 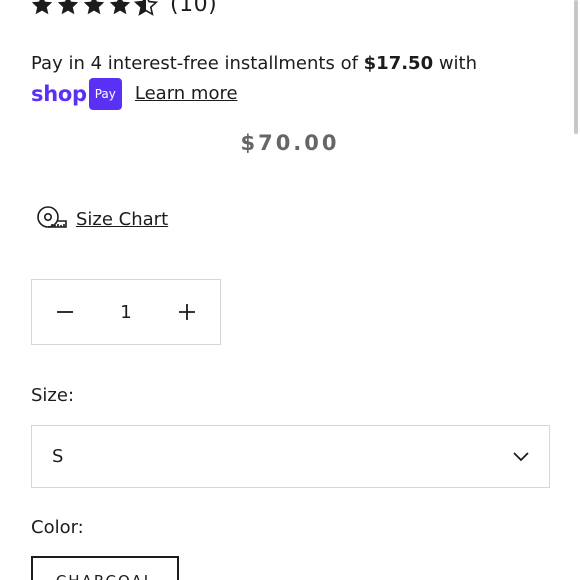 What do you see at coordinates (105, 568) in the screenshot?
I see `color-option-charcoal: CHARCOAL` at bounding box center [105, 568].